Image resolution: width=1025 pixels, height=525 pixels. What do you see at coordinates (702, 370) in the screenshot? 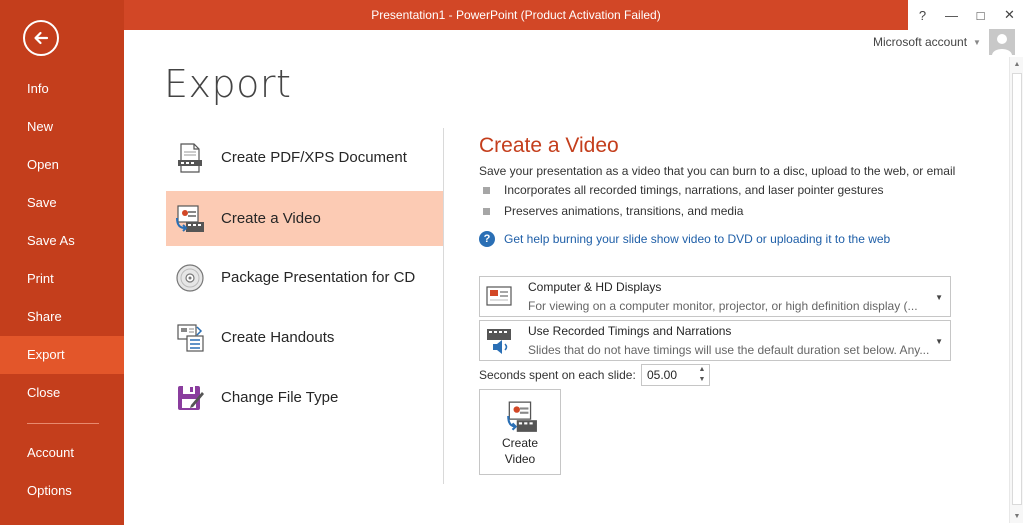
I see `spin-up-icon: ▲` at bounding box center [702, 370].